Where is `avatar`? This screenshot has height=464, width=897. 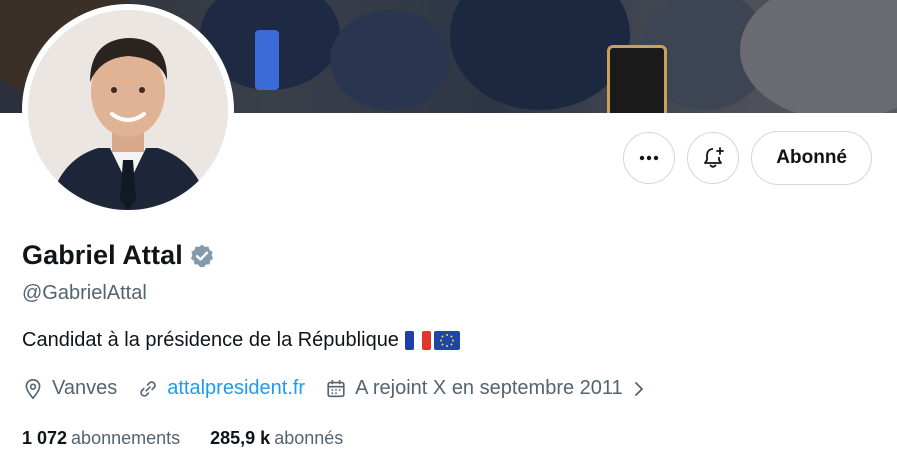 avatar is located at coordinates (128, 110).